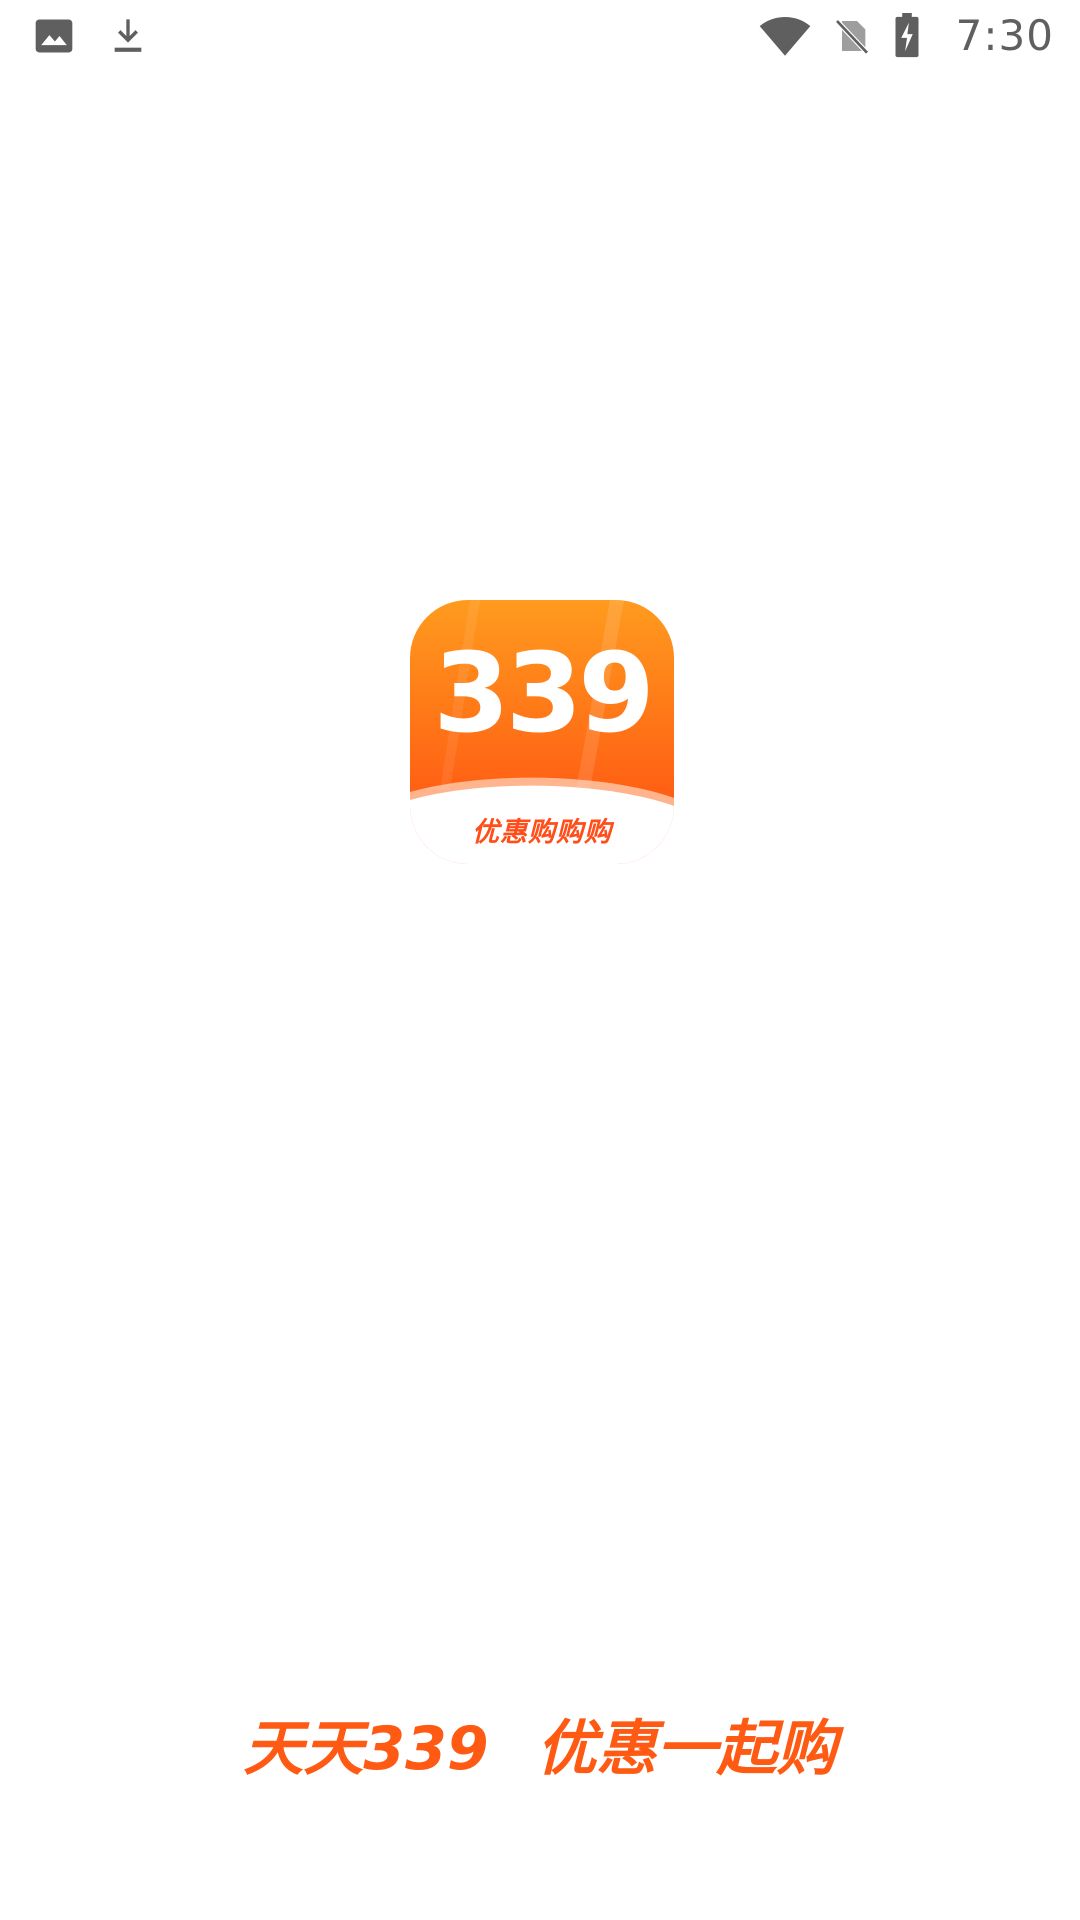  Describe the element at coordinates (540, 36) in the screenshot. I see `status-bar: 7:30` at that location.